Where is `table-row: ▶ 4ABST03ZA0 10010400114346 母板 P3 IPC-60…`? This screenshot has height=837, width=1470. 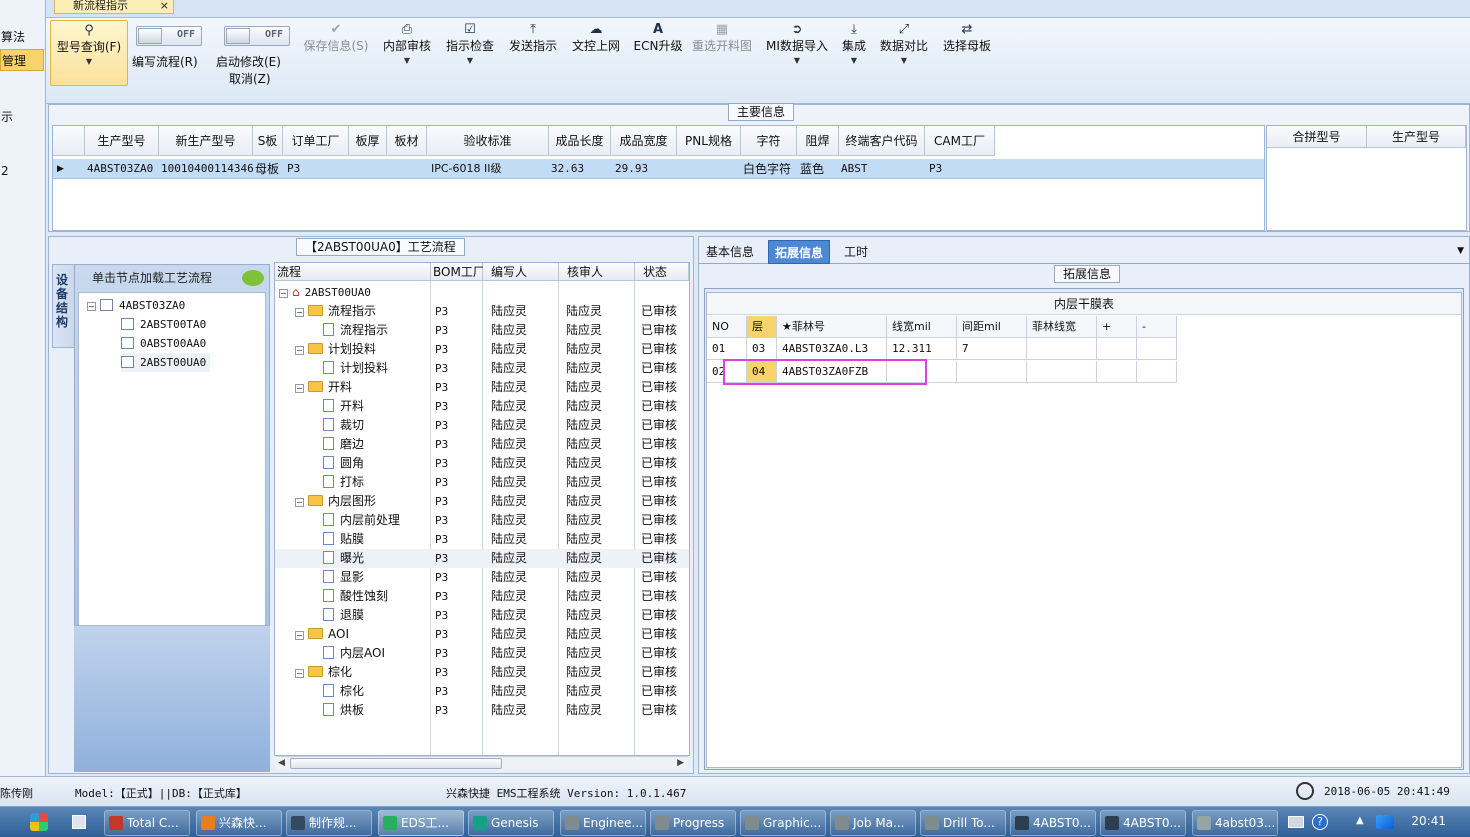
table-row: ▶ 4ABST03ZA0 10010400114346 母板 P3 IPC-60… is located at coordinates (658, 169).